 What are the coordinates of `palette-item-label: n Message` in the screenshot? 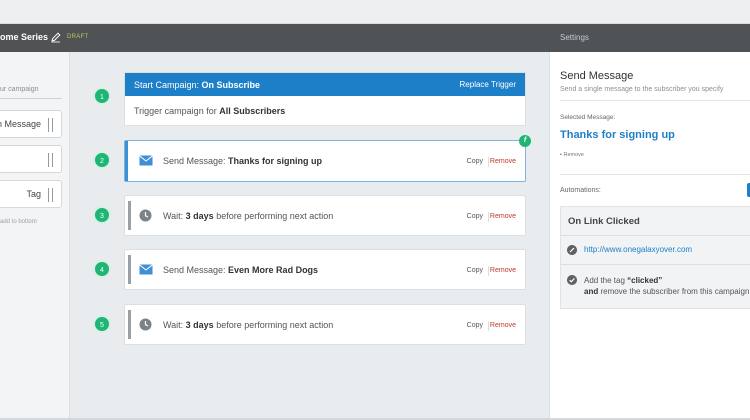 It's located at (20, 124).